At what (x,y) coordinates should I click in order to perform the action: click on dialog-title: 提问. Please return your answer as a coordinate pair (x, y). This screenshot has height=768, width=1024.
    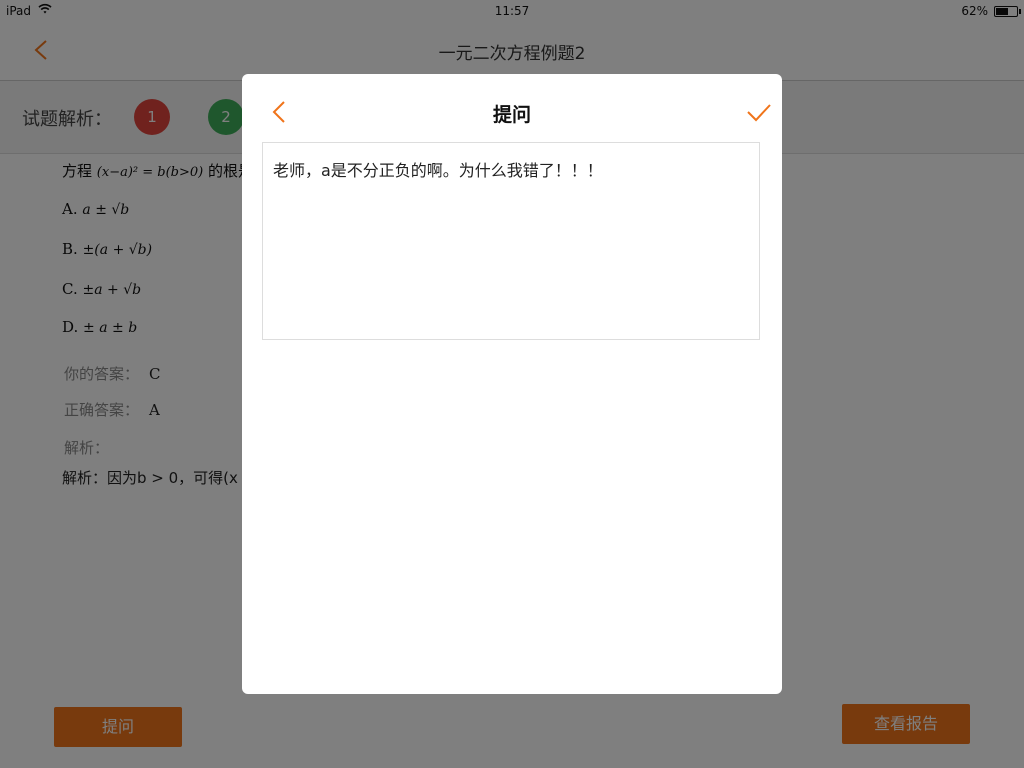
    Looking at the image, I should click on (511, 115).